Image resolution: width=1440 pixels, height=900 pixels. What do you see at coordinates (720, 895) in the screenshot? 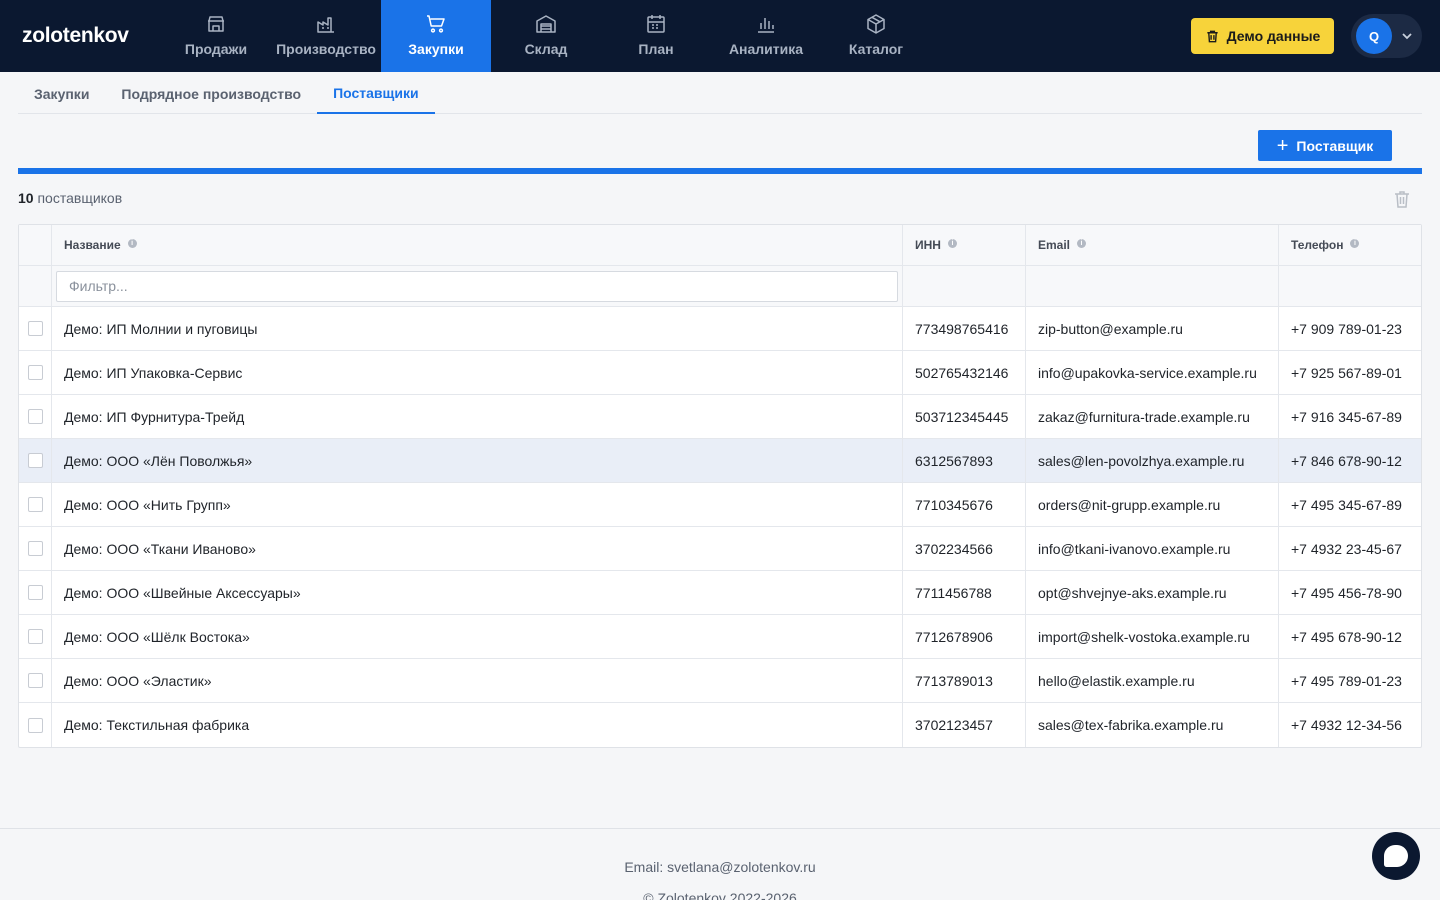
I see `footer-copyright: © Zolotenkov 2022-2026` at bounding box center [720, 895].